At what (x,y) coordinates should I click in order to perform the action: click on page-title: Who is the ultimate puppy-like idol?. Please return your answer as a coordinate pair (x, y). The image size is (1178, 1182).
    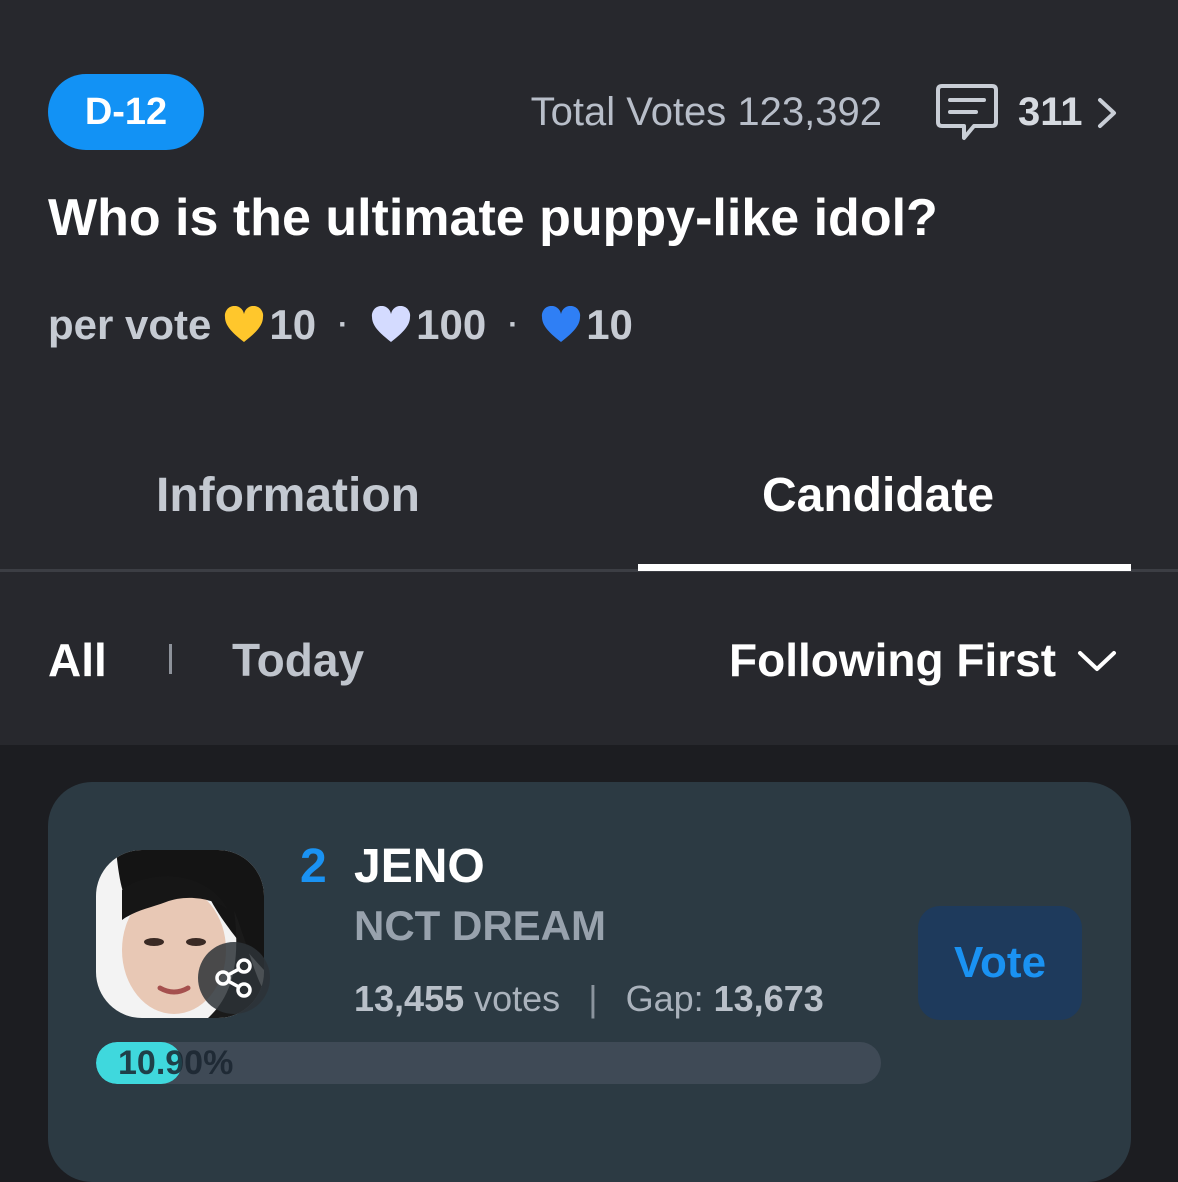
    Looking at the image, I should click on (493, 218).